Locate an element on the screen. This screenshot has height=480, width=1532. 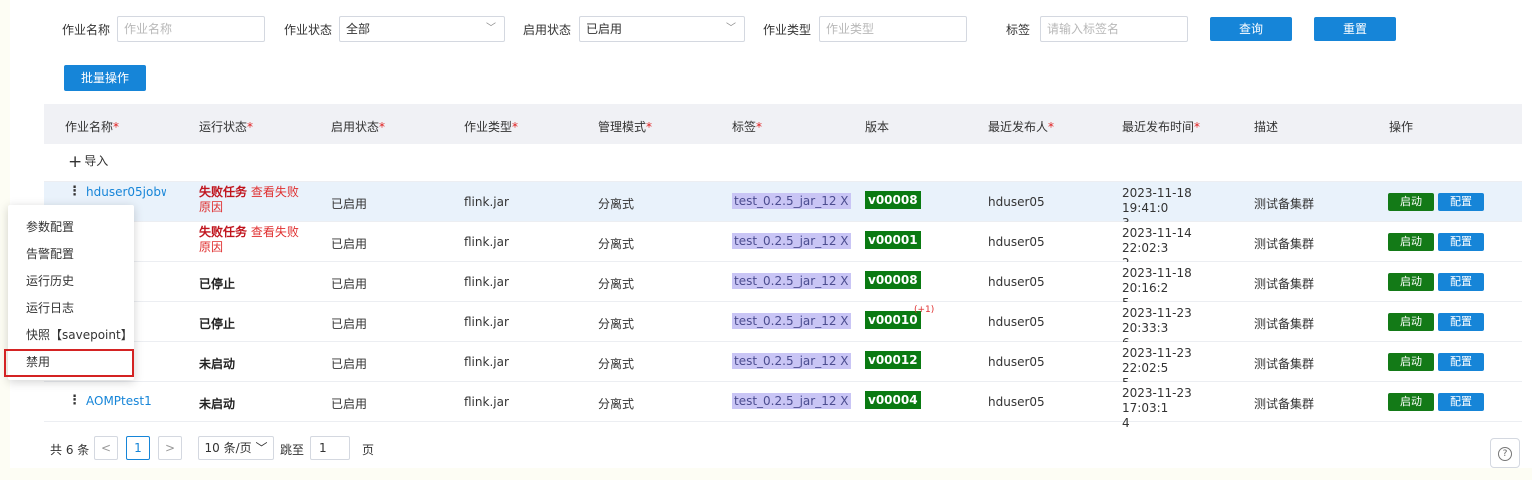
version-badge: v00004 is located at coordinates (893, 400).